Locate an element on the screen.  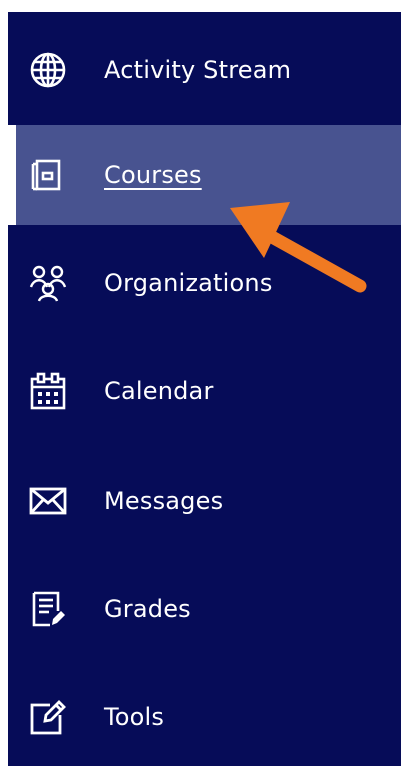
nav-item-label: Messages is located at coordinates (164, 501).